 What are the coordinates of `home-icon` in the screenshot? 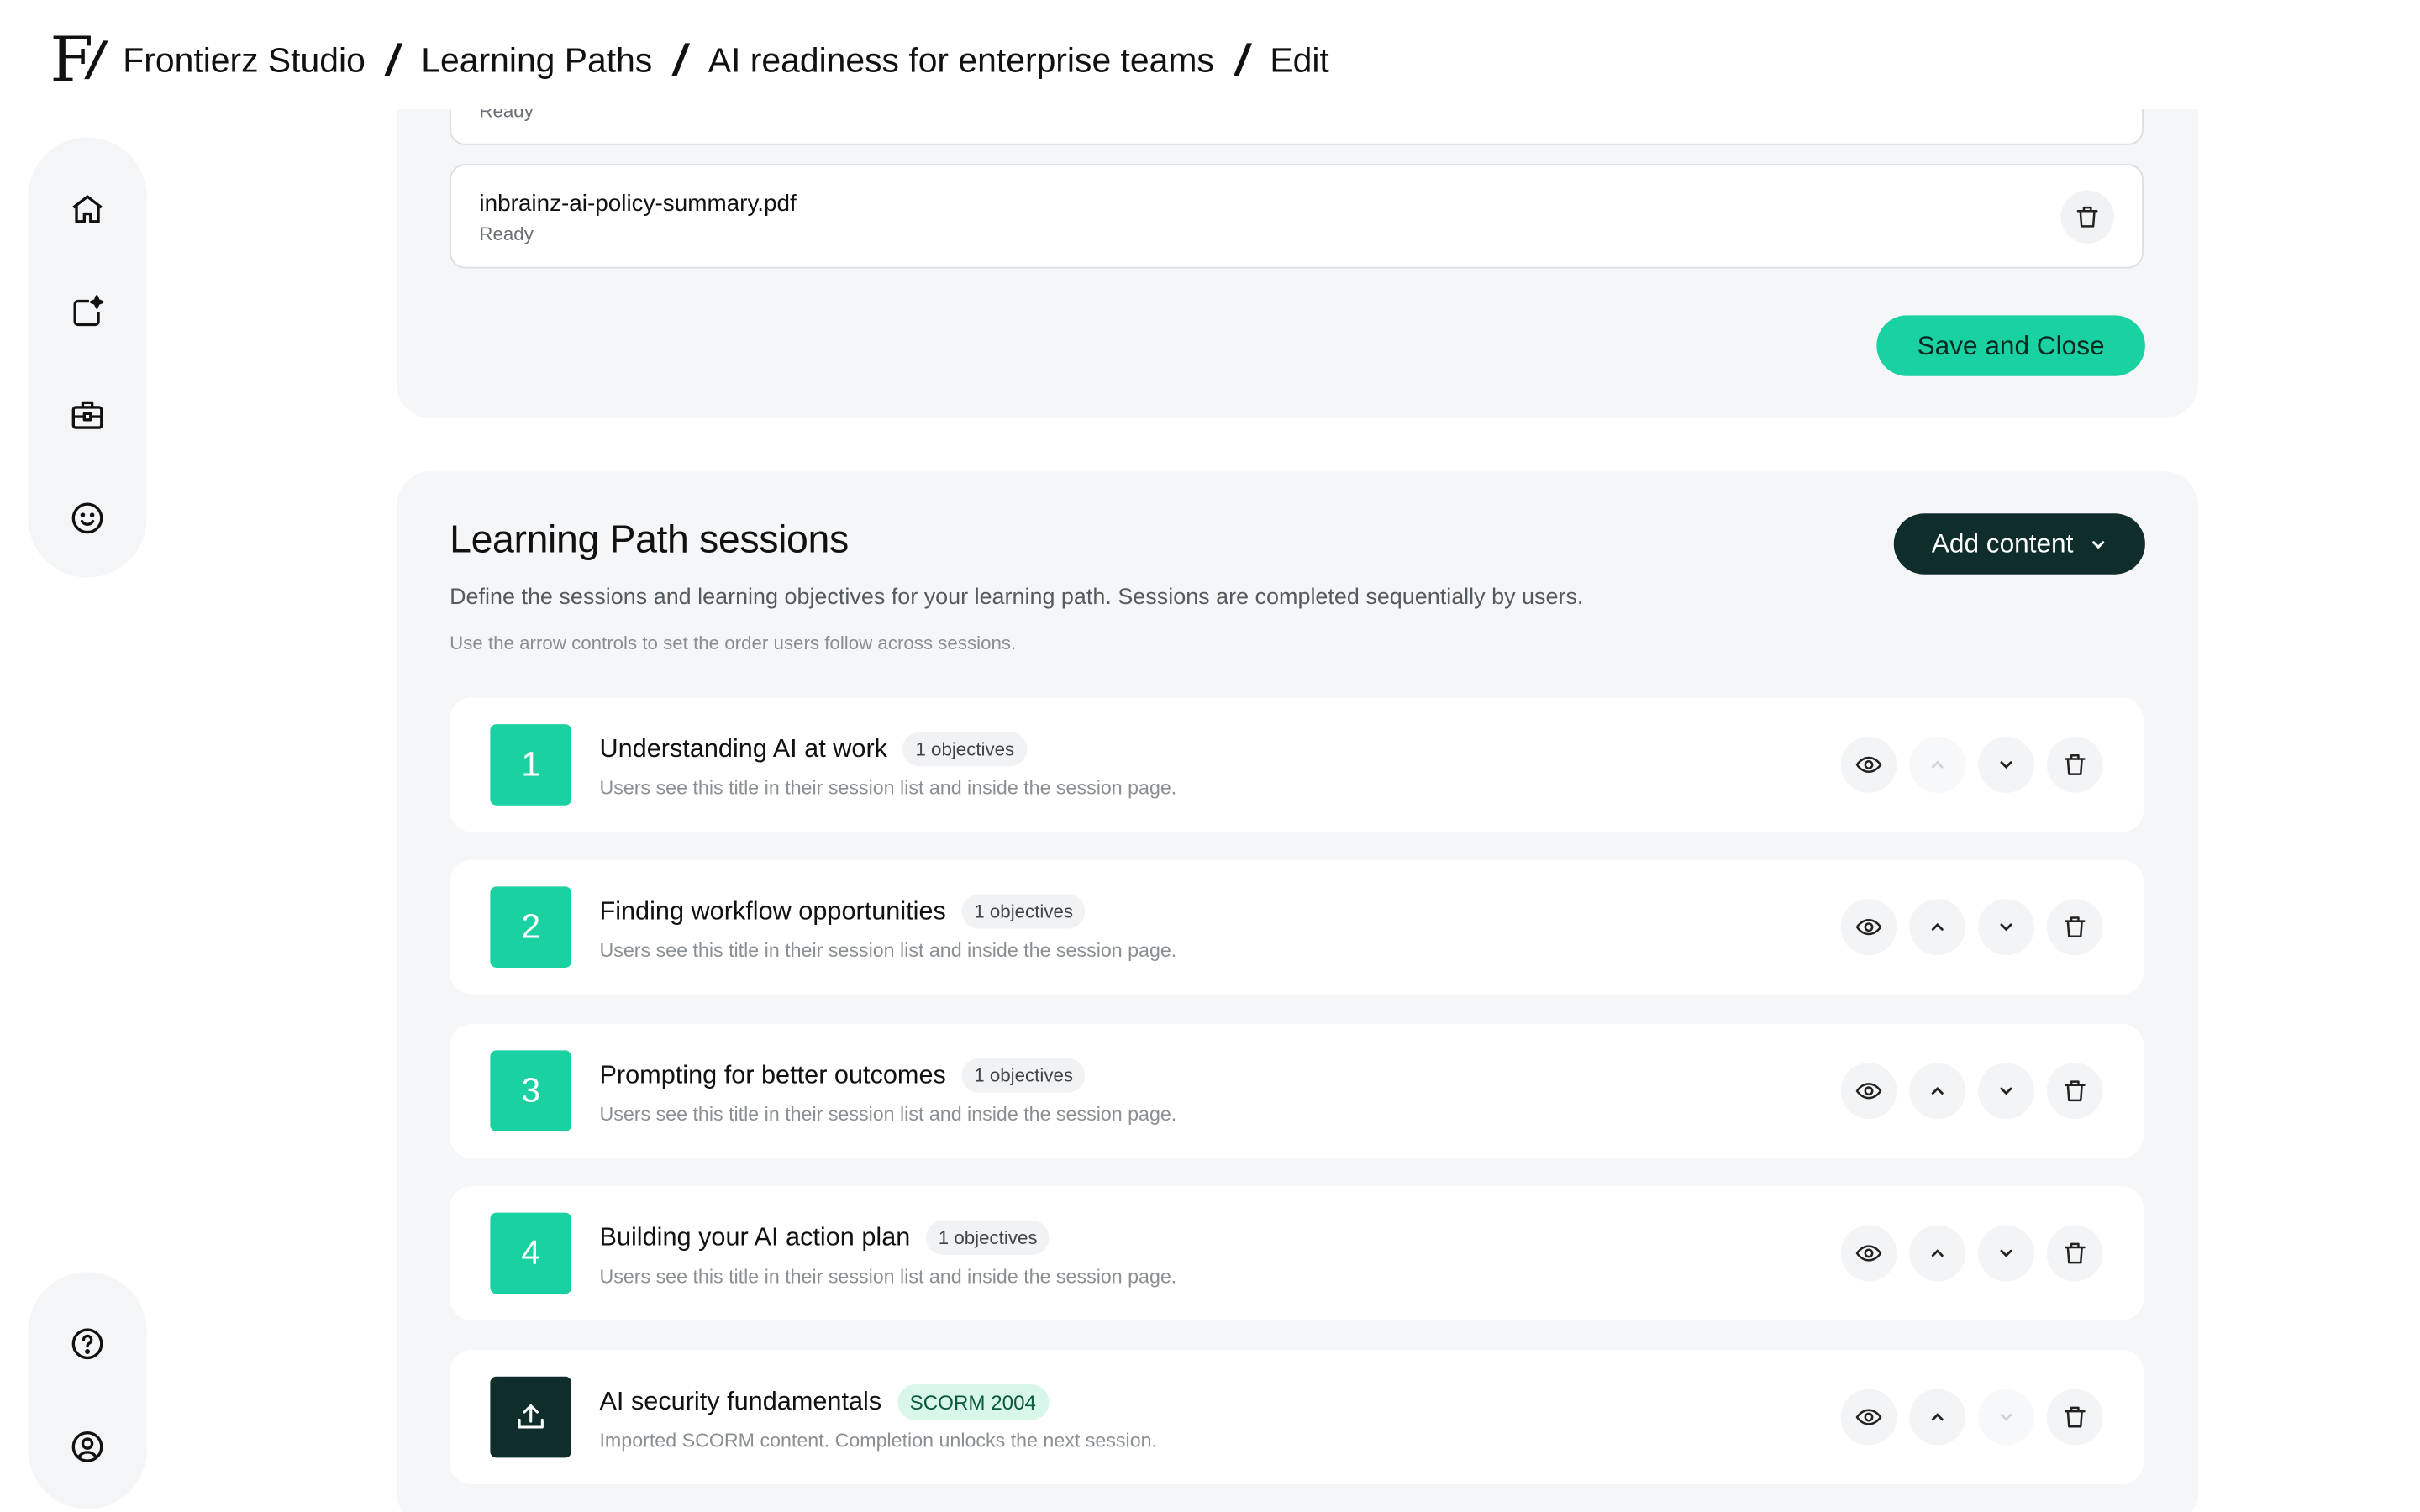 It's located at (87, 209).